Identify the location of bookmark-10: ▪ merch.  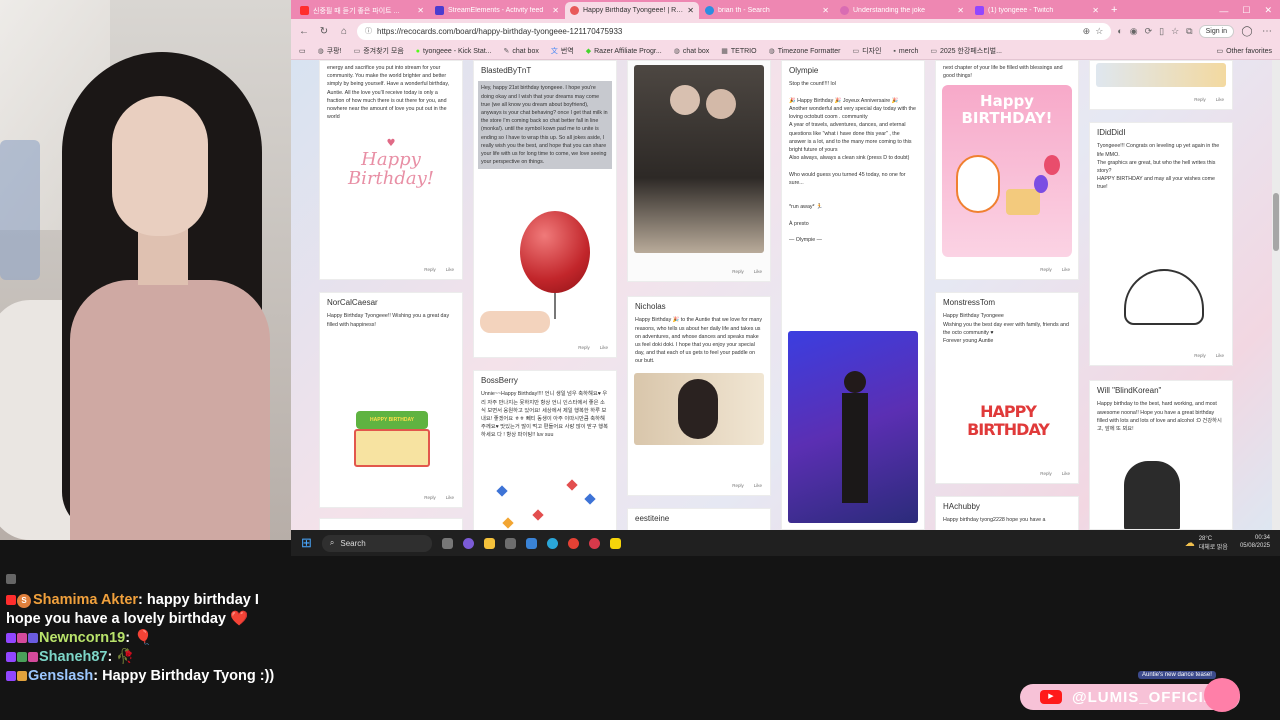
(905, 51).